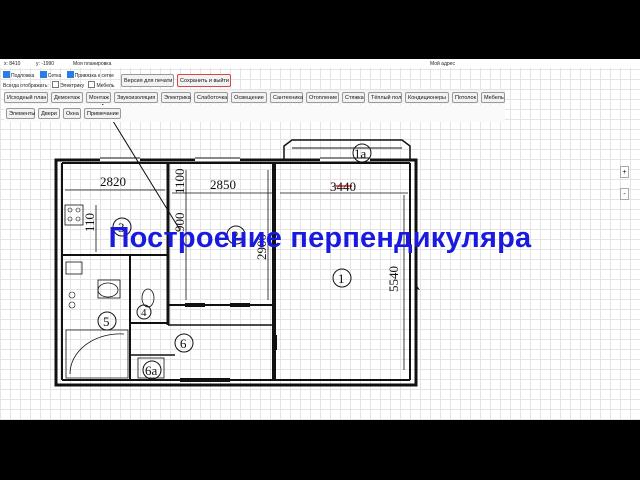  I want to click on electrics-label: Электрику, so click(72, 86).